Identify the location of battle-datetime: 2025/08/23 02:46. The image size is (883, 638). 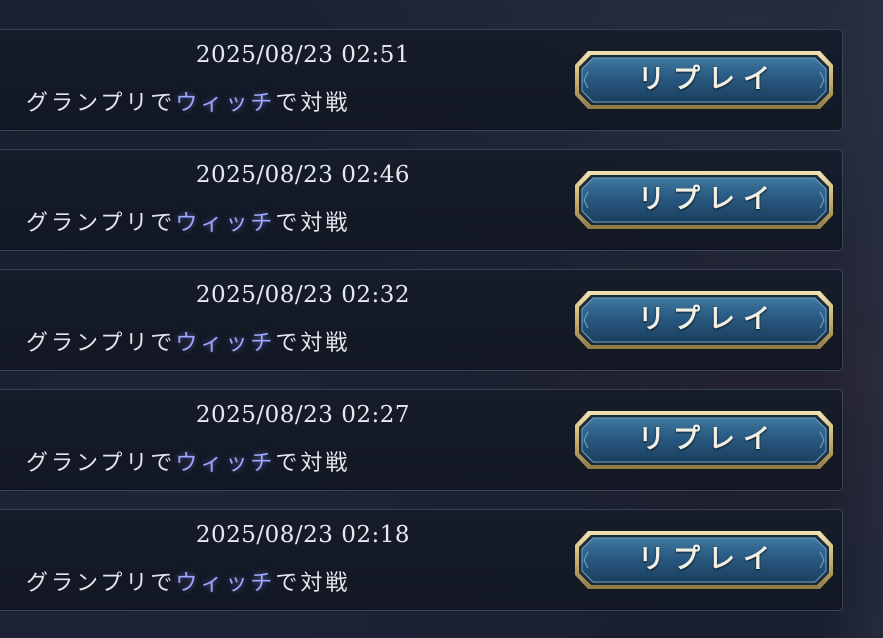
(302, 175).